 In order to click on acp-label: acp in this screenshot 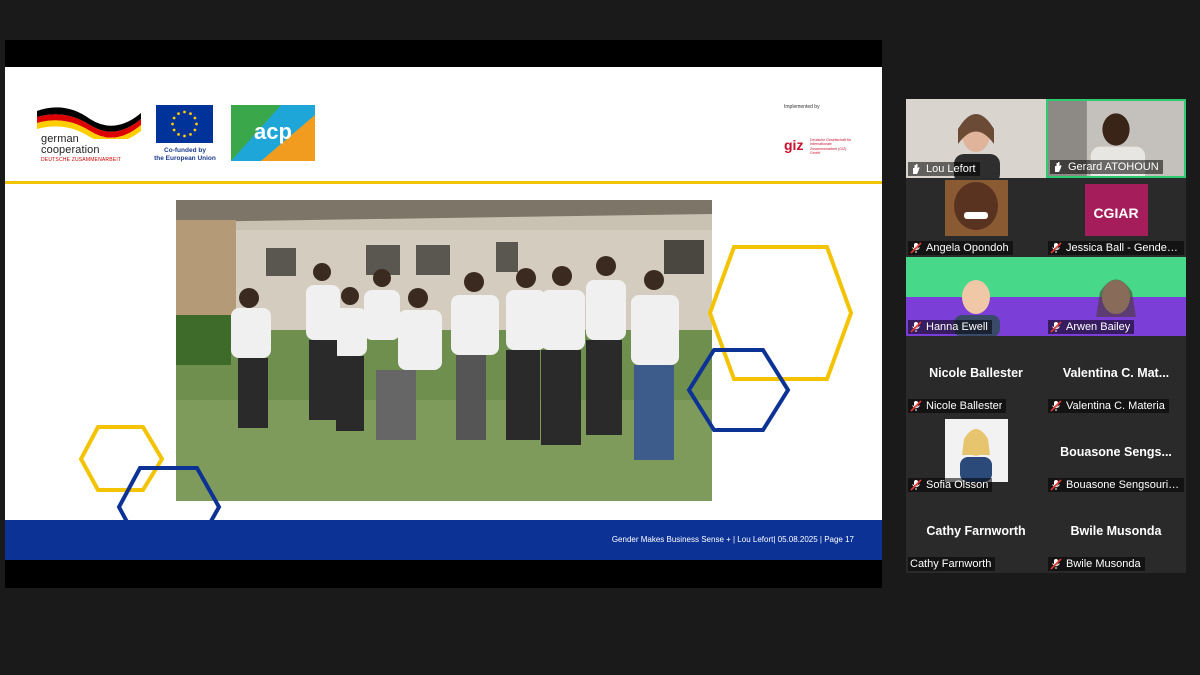, I will do `click(273, 131)`.